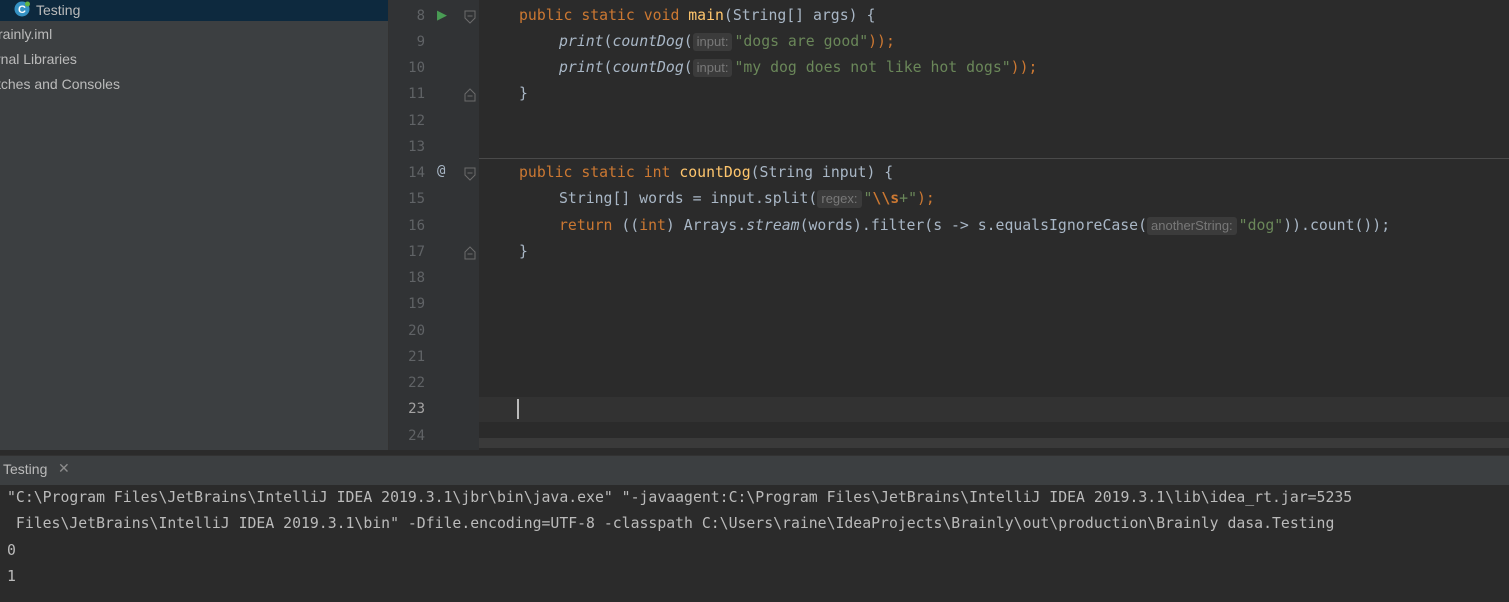 The image size is (1509, 602). Describe the element at coordinates (697, 16) in the screenshot. I see `code-line-8: public static void main(String[] args) {` at that location.